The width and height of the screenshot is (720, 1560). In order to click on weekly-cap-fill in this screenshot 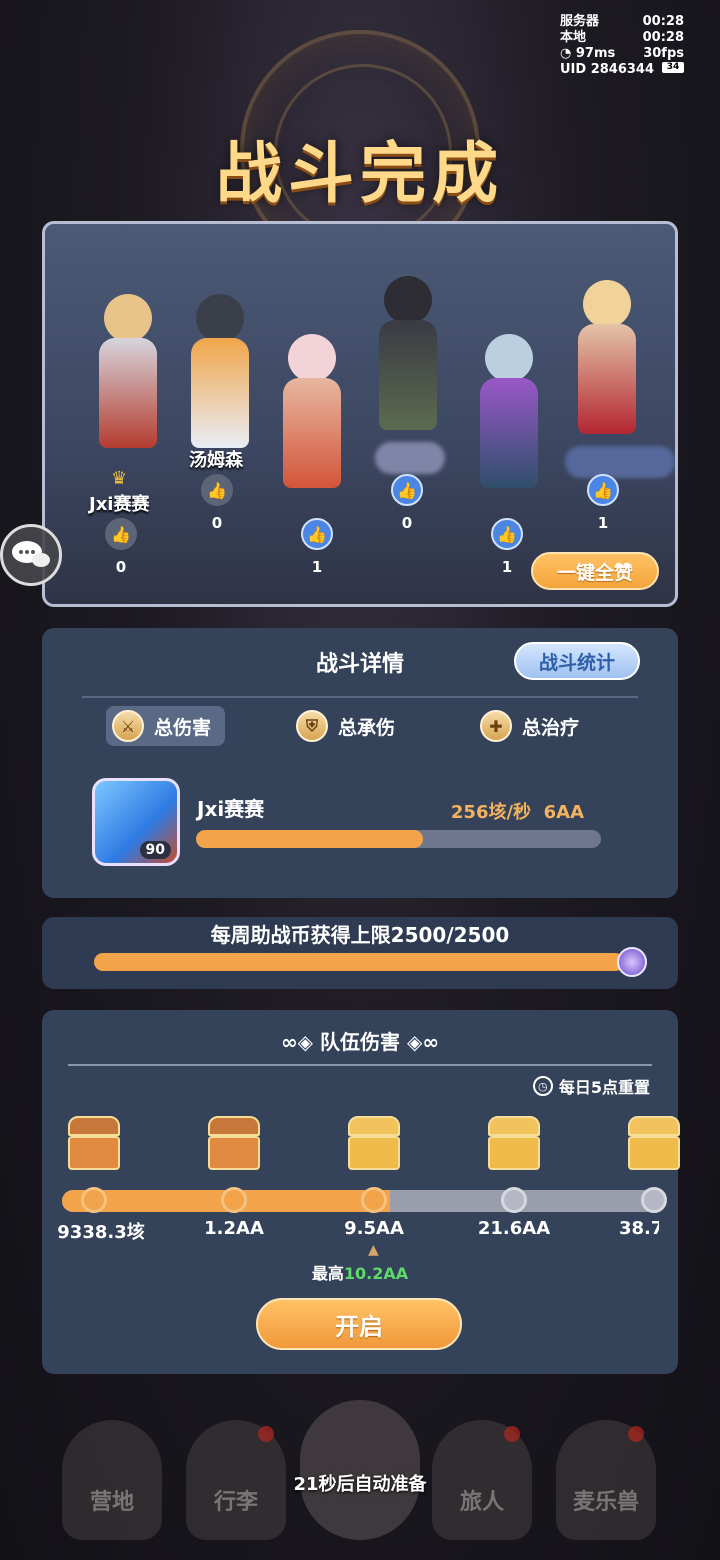, I will do `click(359, 962)`.